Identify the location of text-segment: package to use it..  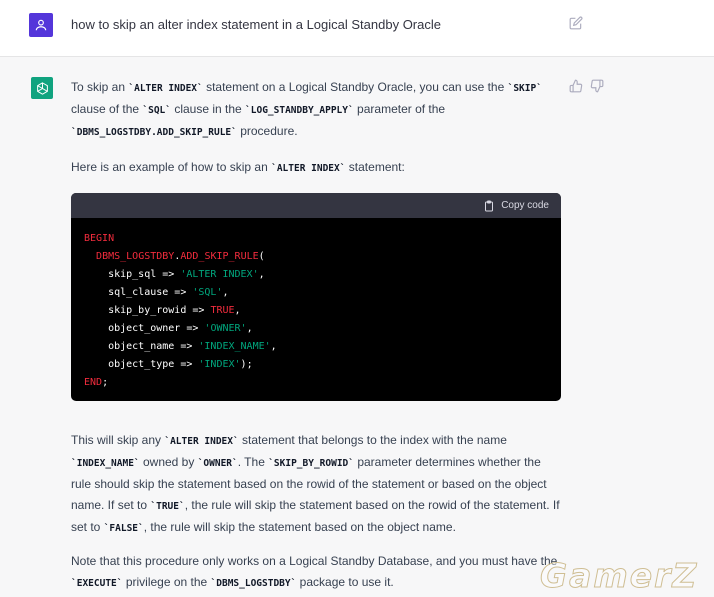
(345, 582).